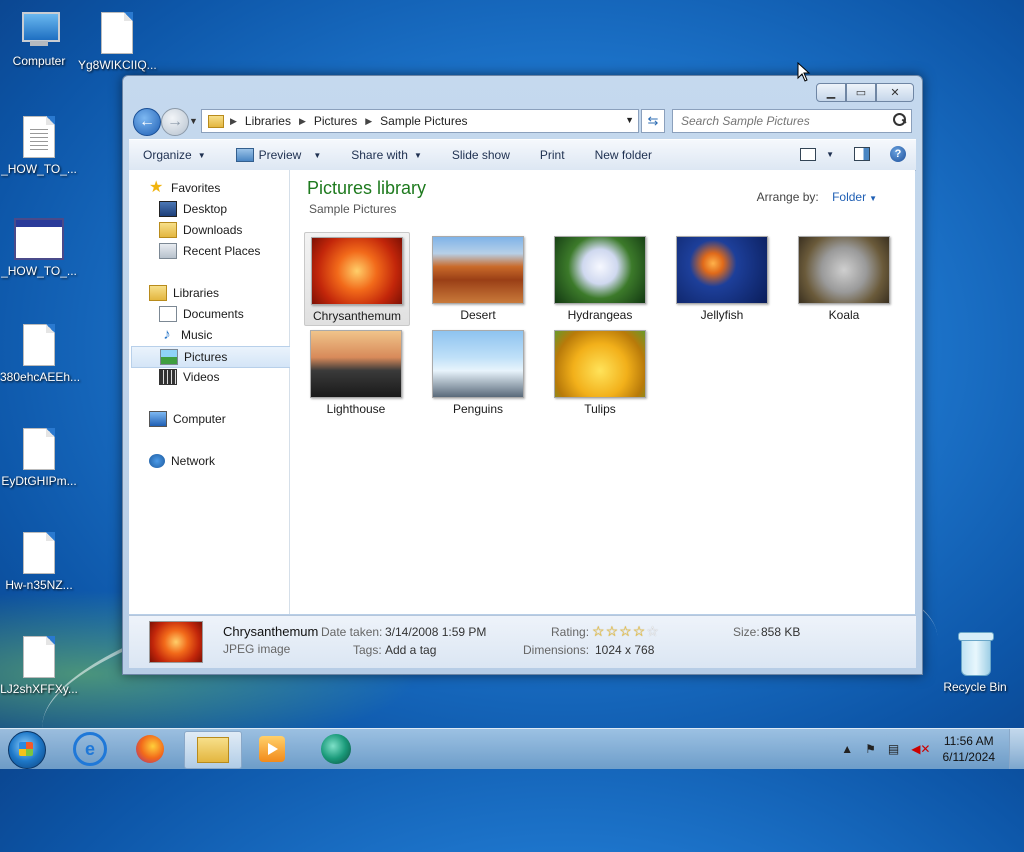  I want to click on nav-item-pictures: Pictures, so click(222, 357).